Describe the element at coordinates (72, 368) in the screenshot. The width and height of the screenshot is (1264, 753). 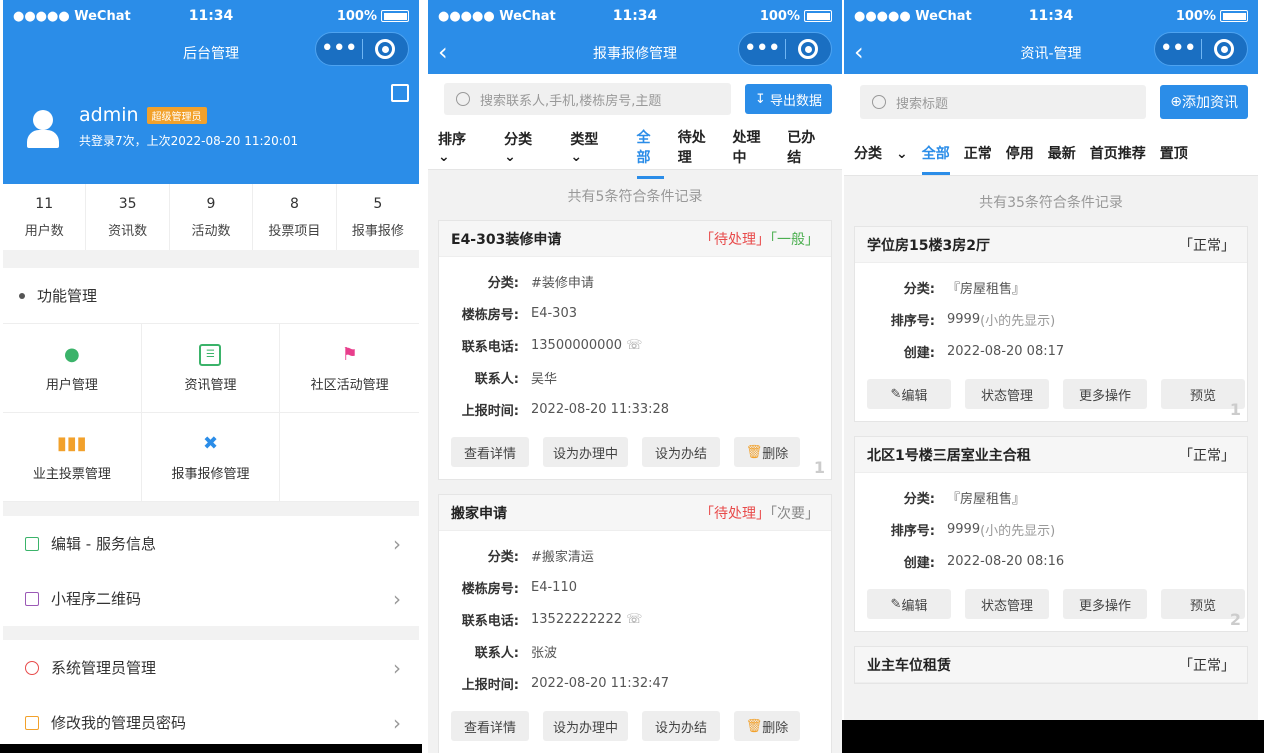
I see `func-user-manage: ● 用户管理` at that location.